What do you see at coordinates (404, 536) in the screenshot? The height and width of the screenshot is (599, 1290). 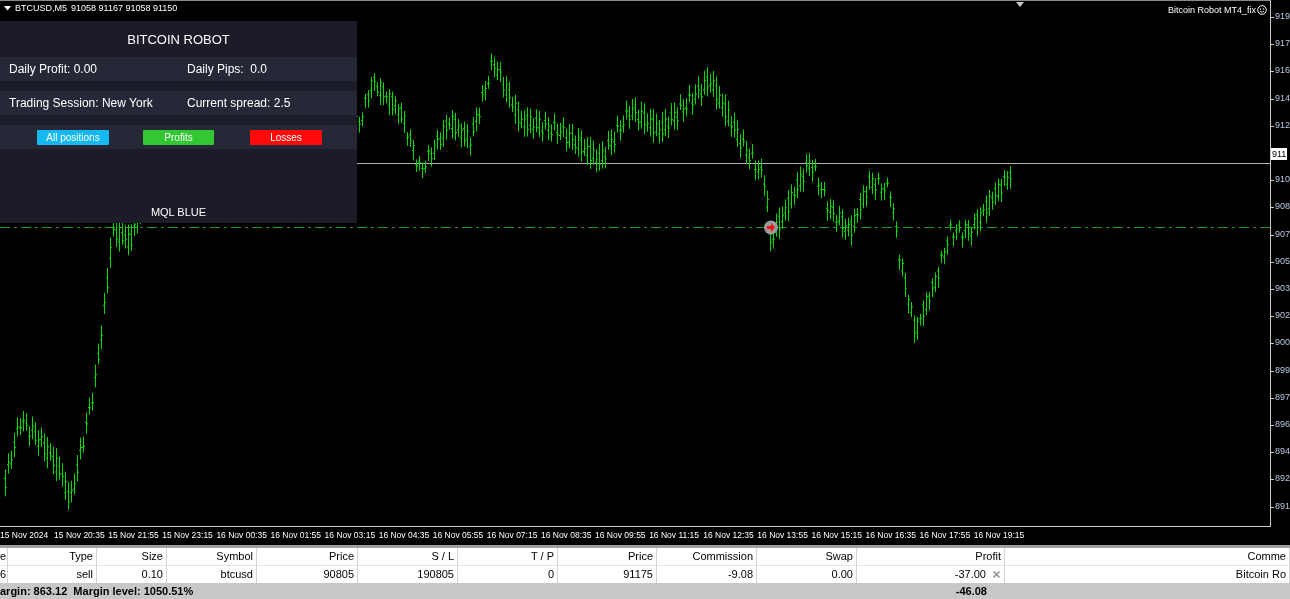 I see `time-label: 16 Nov 04:35` at bounding box center [404, 536].